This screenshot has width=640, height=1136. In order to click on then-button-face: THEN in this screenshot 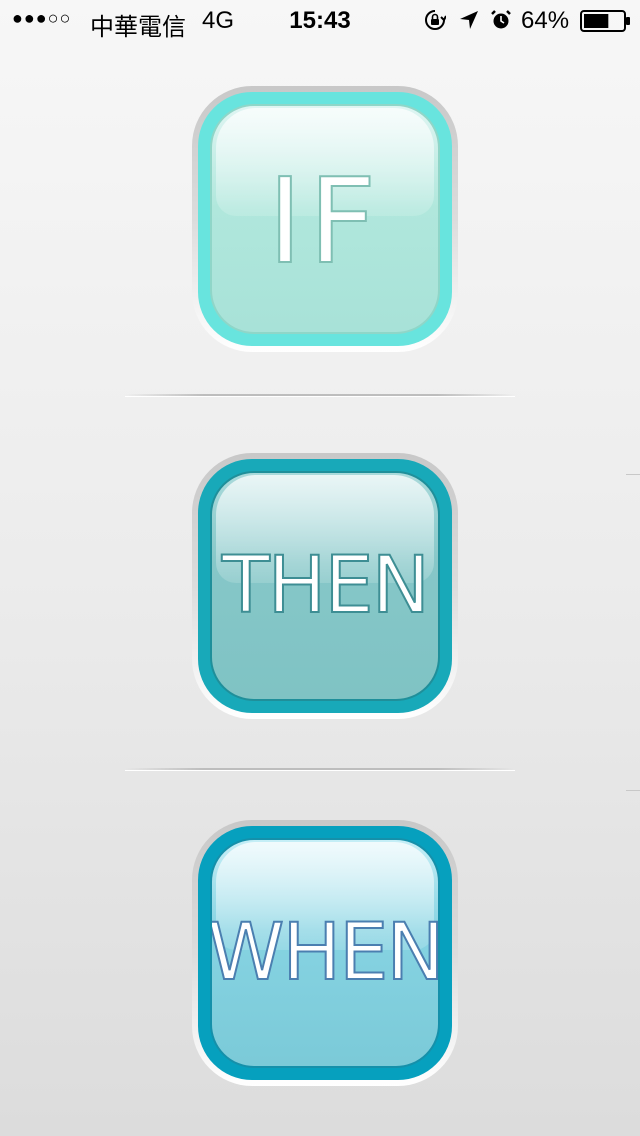, I will do `click(325, 586)`.